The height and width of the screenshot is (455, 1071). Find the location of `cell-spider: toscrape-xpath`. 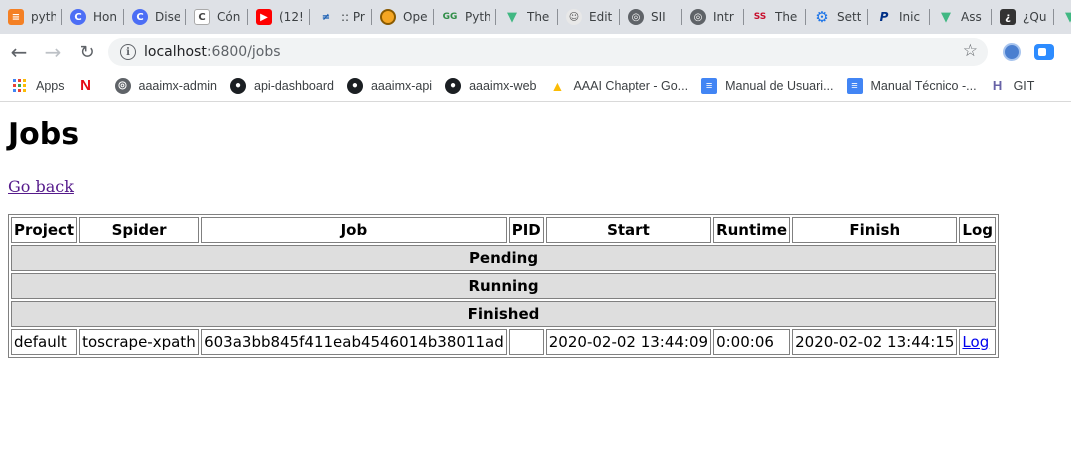

cell-spider: toscrape-xpath is located at coordinates (139, 342).